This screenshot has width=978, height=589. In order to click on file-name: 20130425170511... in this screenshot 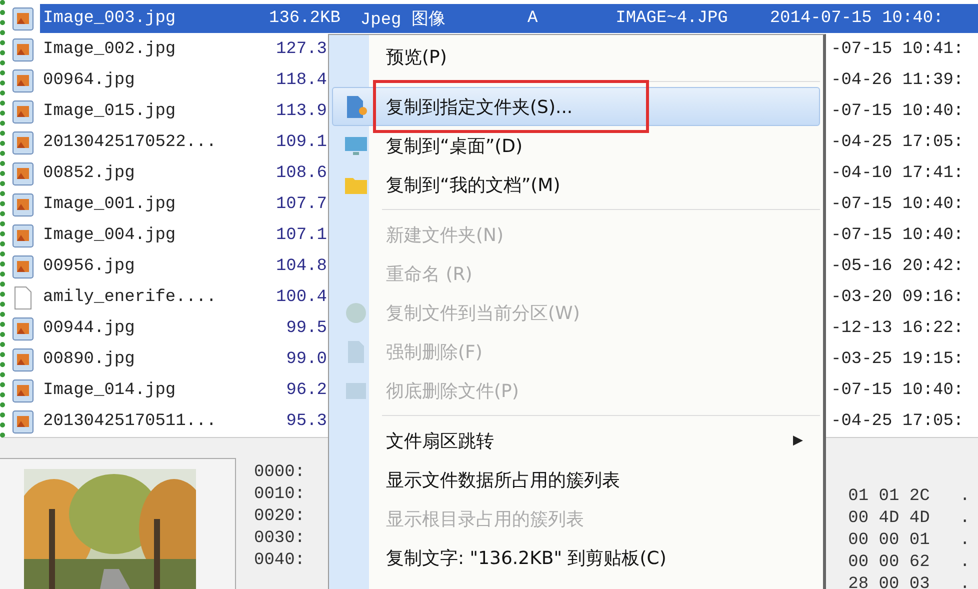, I will do `click(130, 421)`.